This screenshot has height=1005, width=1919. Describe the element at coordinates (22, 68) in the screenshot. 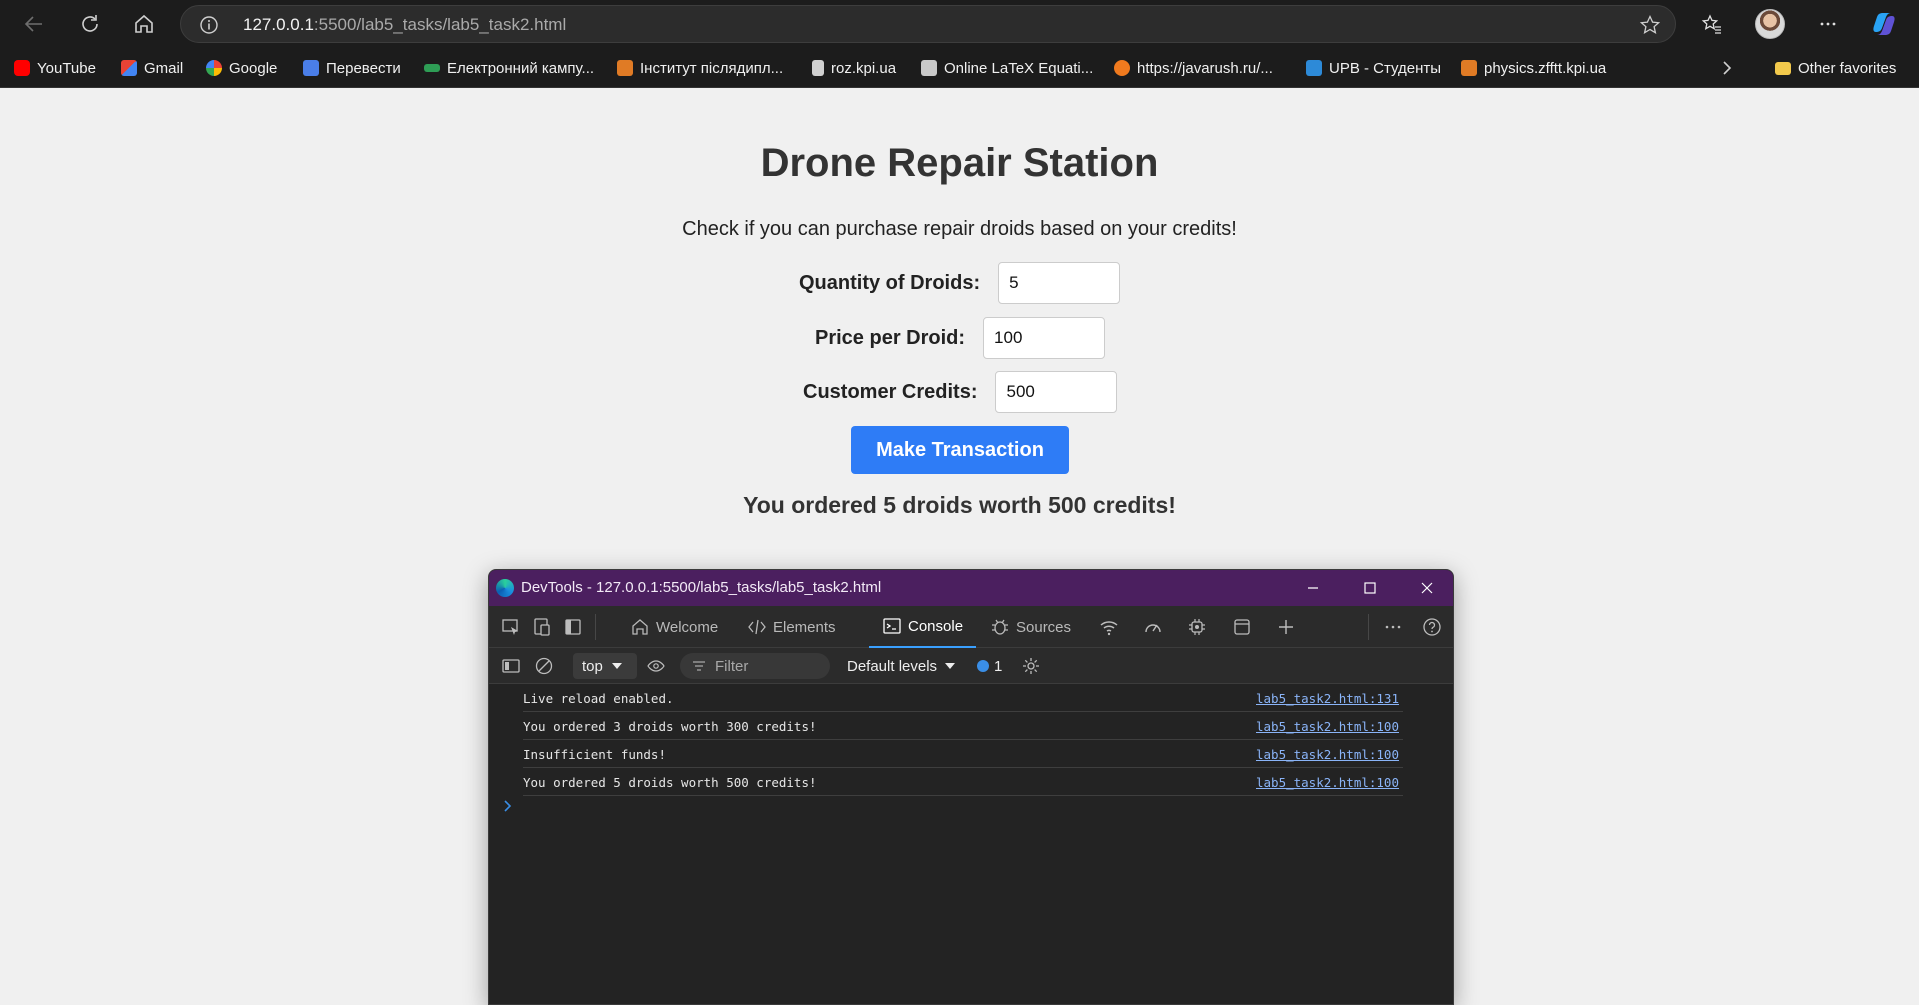

I see `youtube-icon` at that location.